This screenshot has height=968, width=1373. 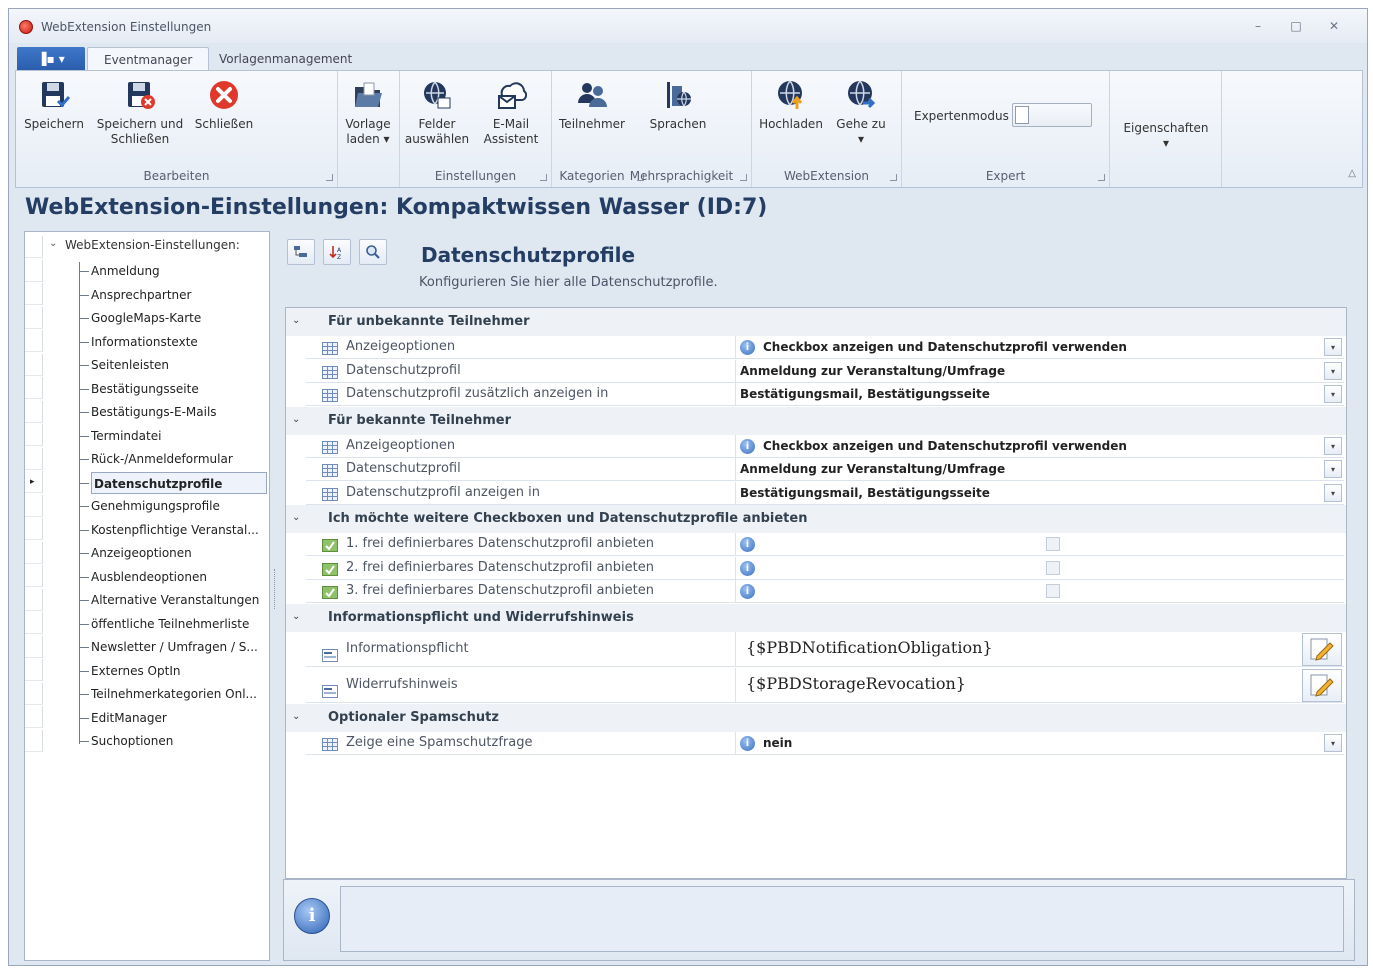 I want to click on category-row: ⌄ Für bekannte Teilnehmer, so click(x=816, y=420).